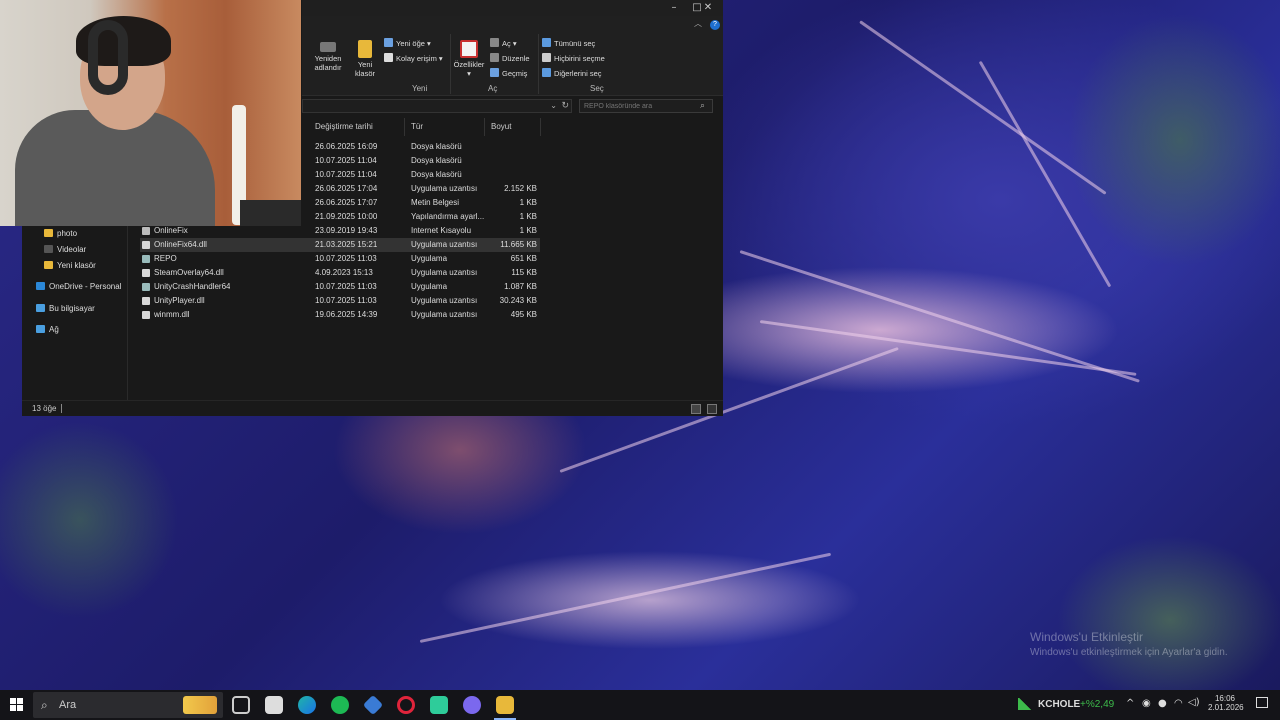 The image size is (1280, 720). I want to click on status-divider, so click(61, 408).